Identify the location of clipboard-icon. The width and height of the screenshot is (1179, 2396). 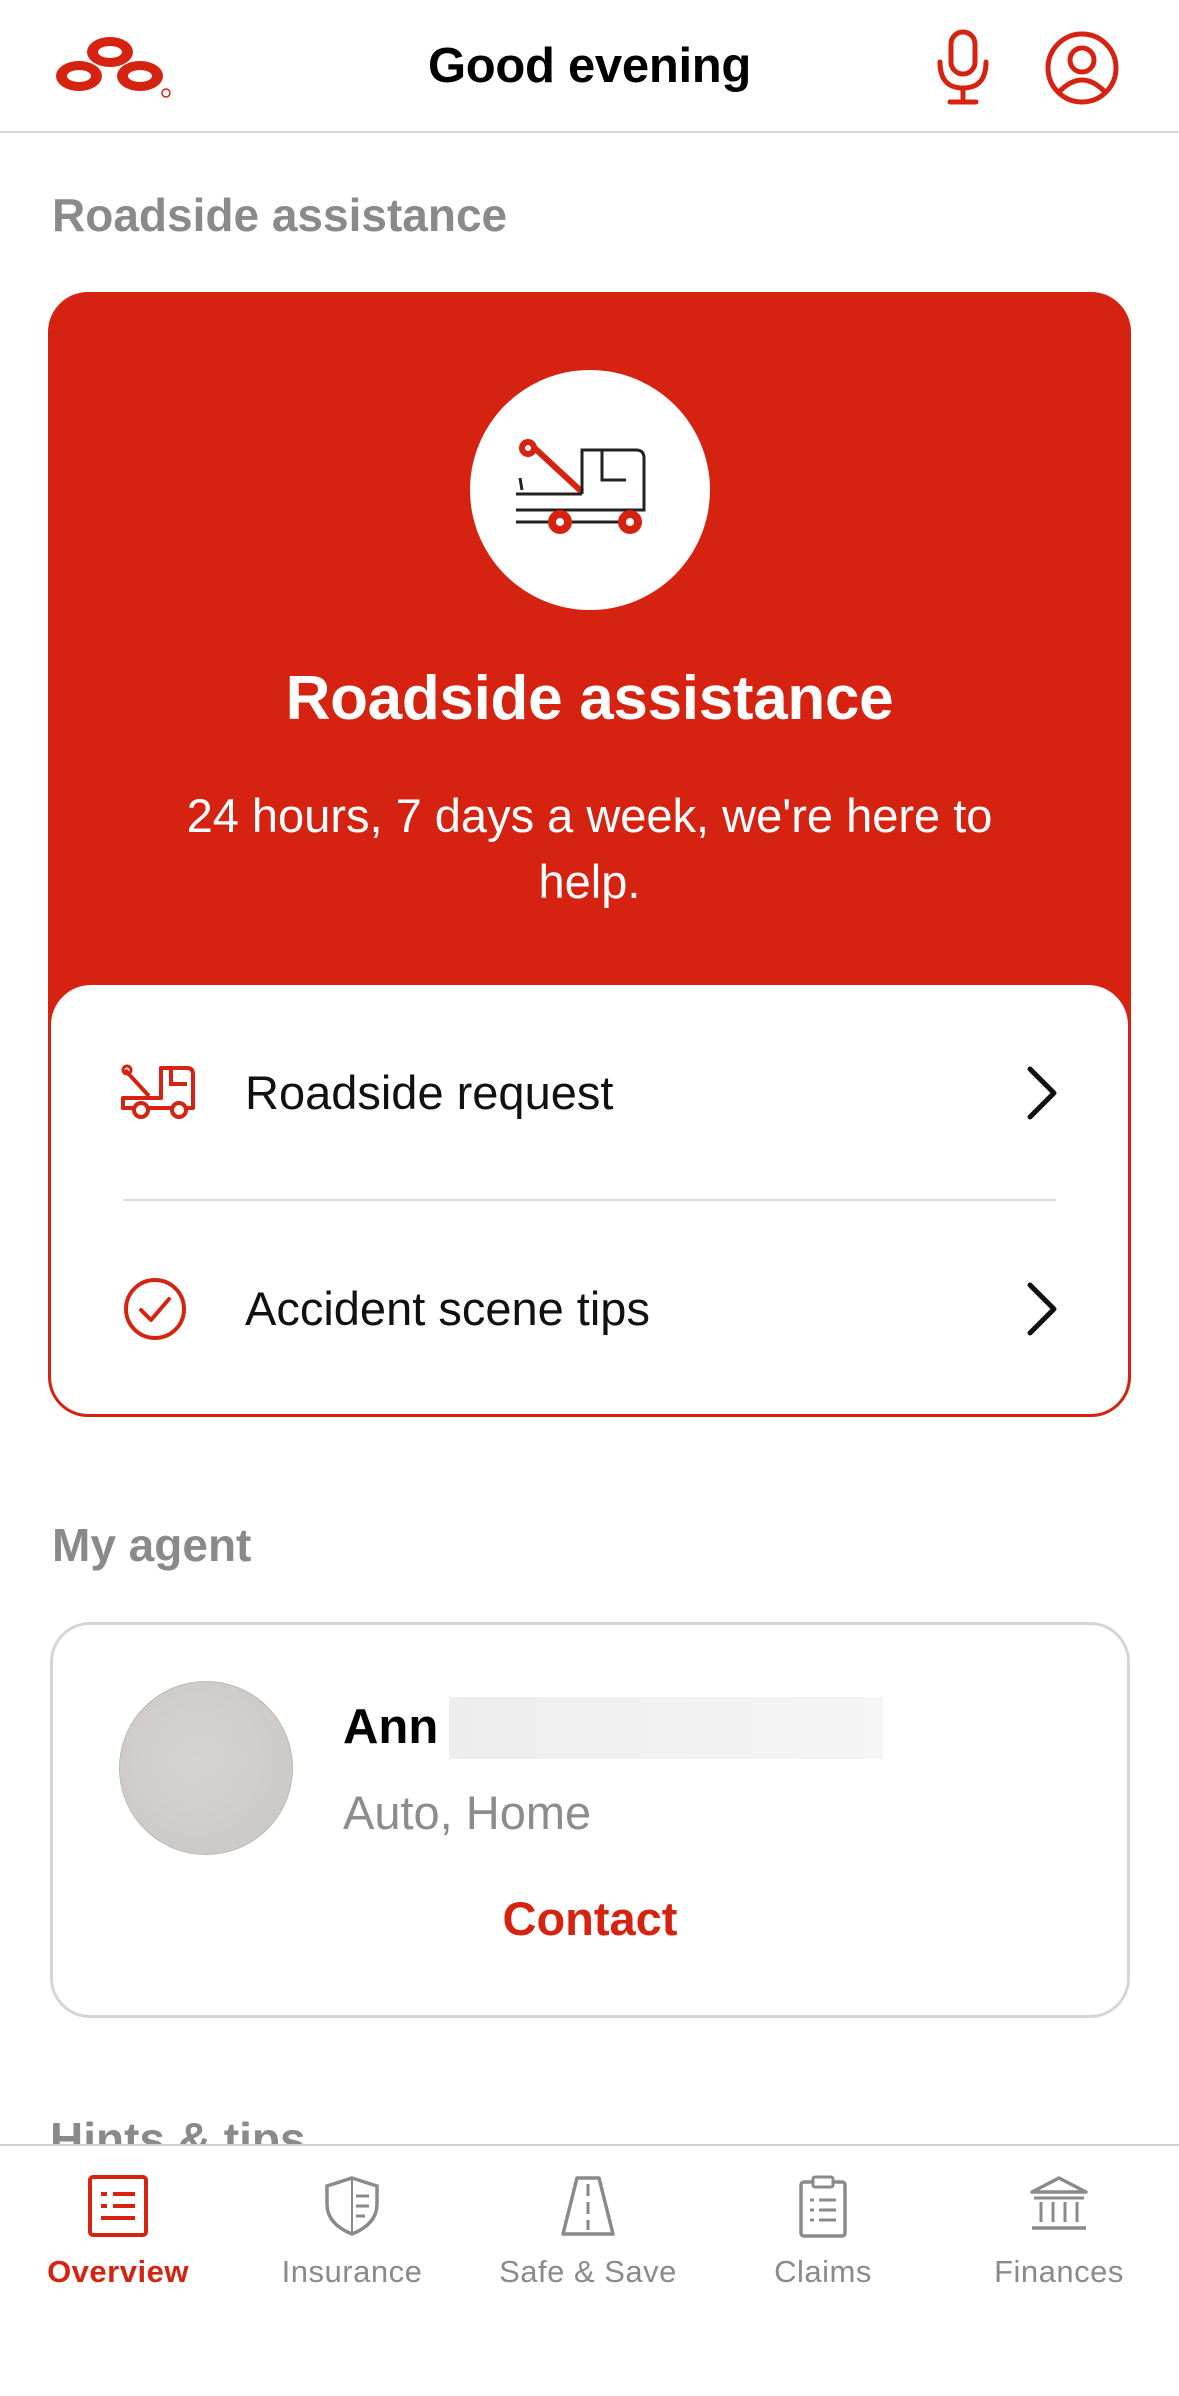
(823, 2206).